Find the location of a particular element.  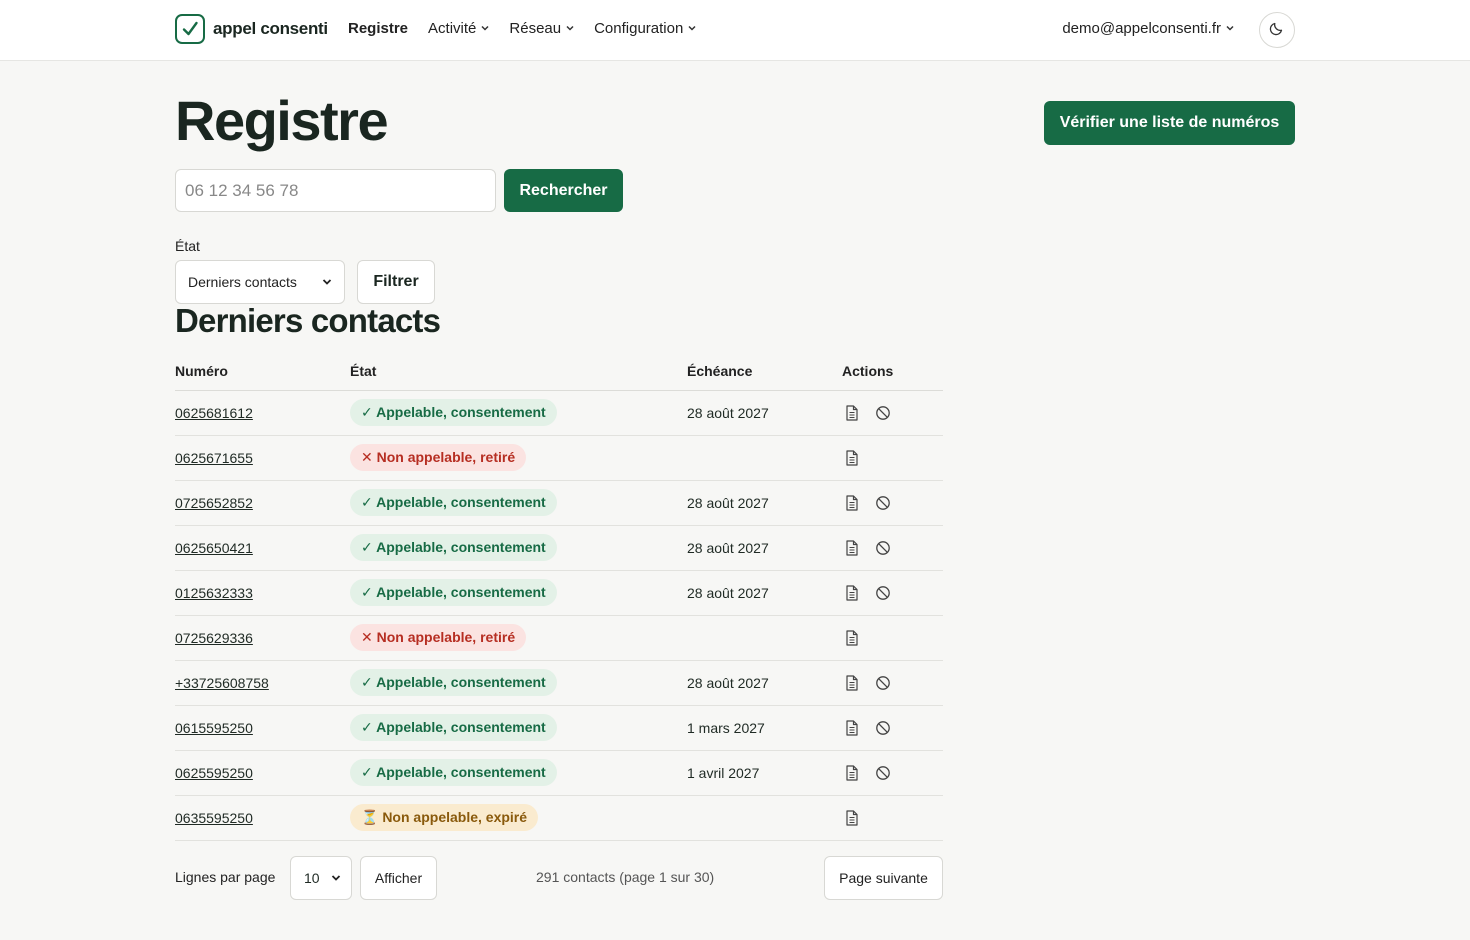

user-email: demo@appelconsenti.fr is located at coordinates (1141, 28).